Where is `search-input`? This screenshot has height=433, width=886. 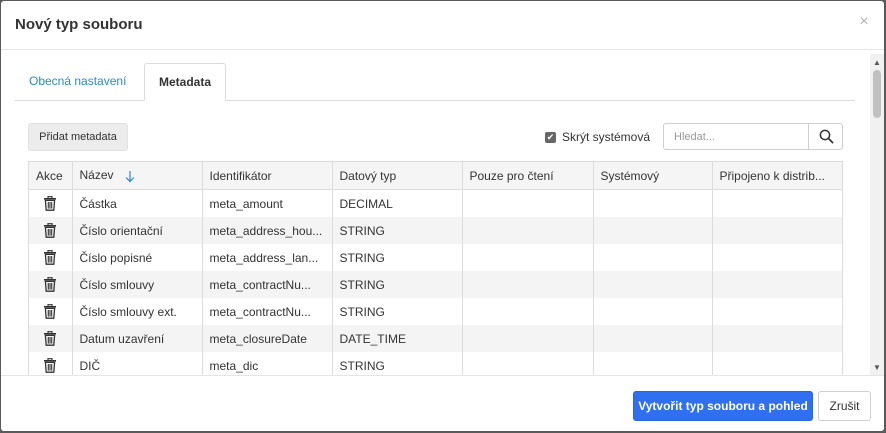 search-input is located at coordinates (736, 136).